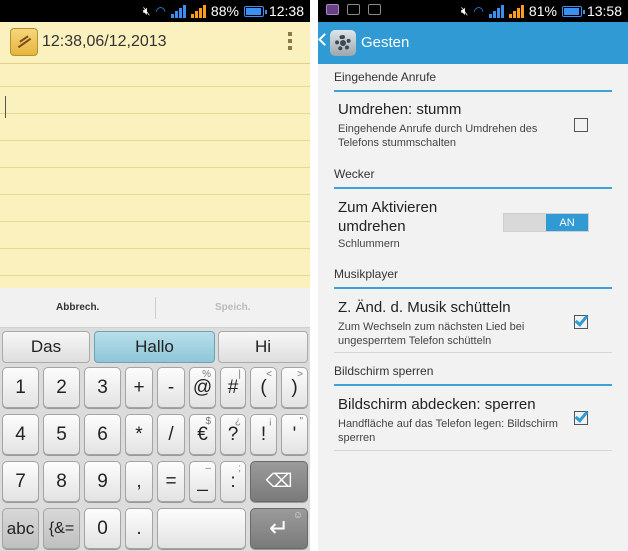 This screenshot has height=551, width=628. I want to click on action-divider, so click(155, 308).